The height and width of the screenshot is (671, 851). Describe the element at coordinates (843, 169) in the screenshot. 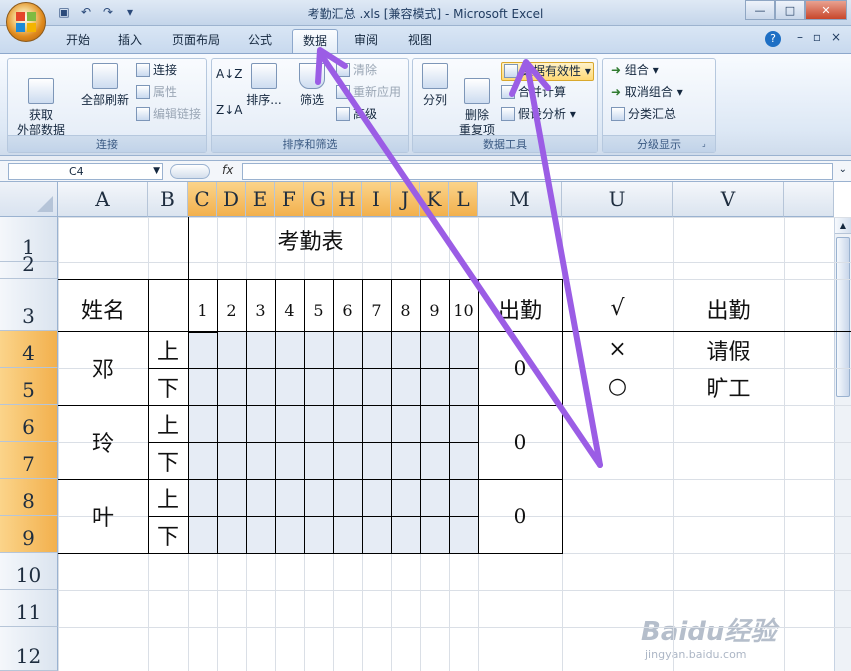

I see `expand-formula-bar-icon: ⌄` at that location.